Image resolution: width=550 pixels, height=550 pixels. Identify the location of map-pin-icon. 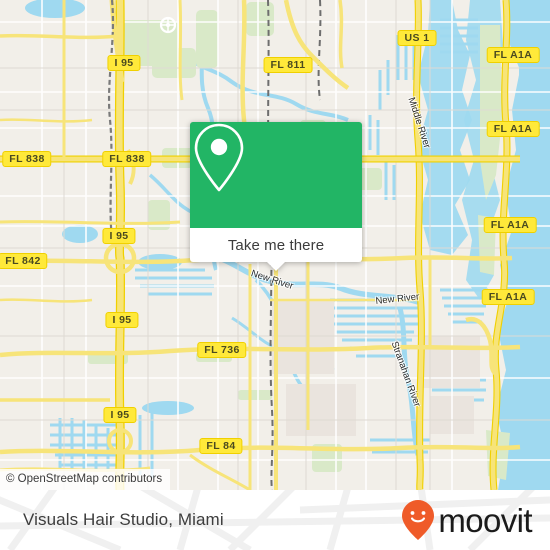
(219, 157).